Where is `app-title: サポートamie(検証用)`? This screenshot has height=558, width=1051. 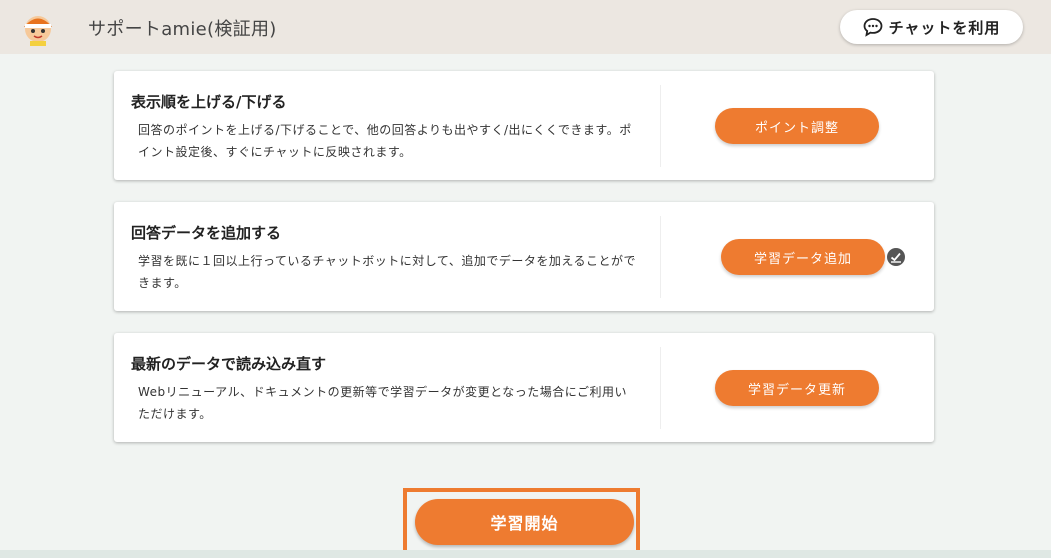 app-title: サポートamie(検証用) is located at coordinates (182, 29).